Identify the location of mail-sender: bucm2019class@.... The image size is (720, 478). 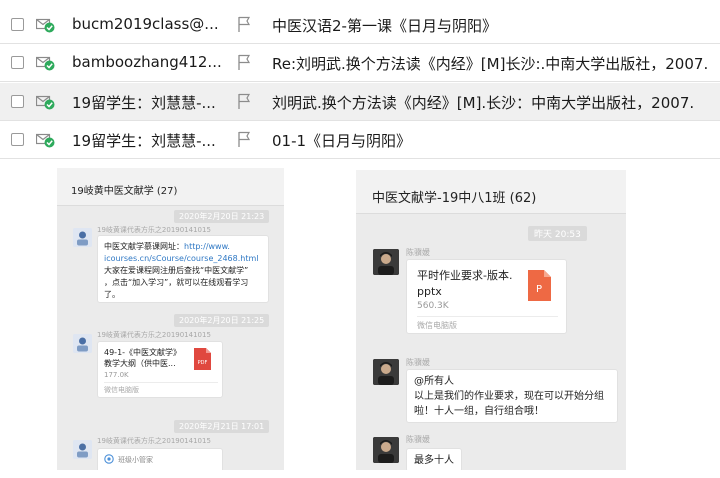
(145, 24).